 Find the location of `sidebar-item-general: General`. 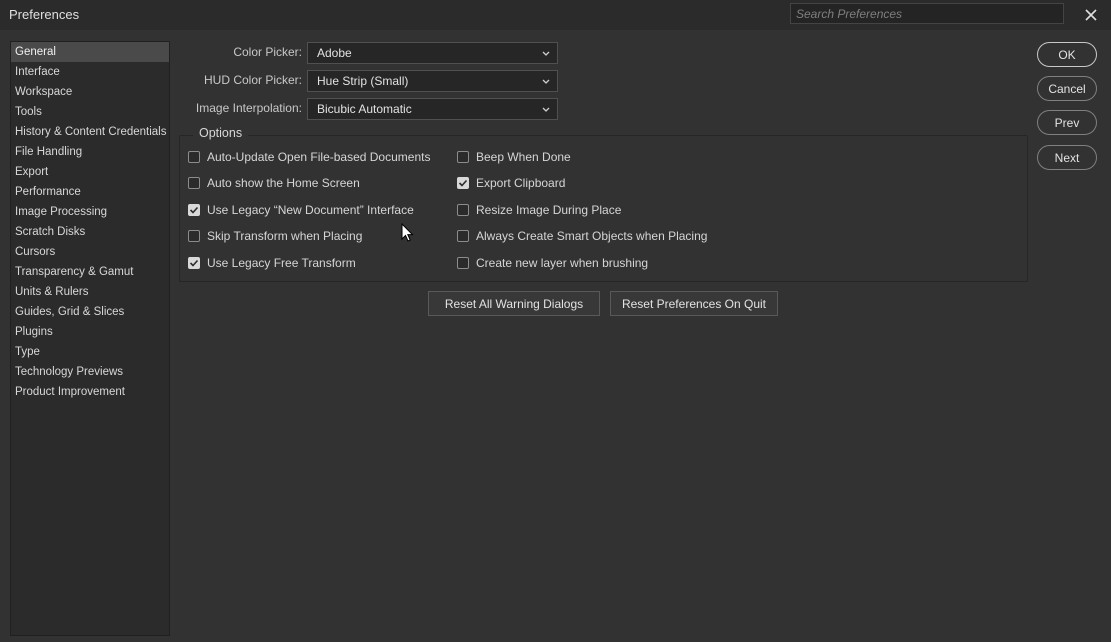

sidebar-item-general: General is located at coordinates (90, 52).